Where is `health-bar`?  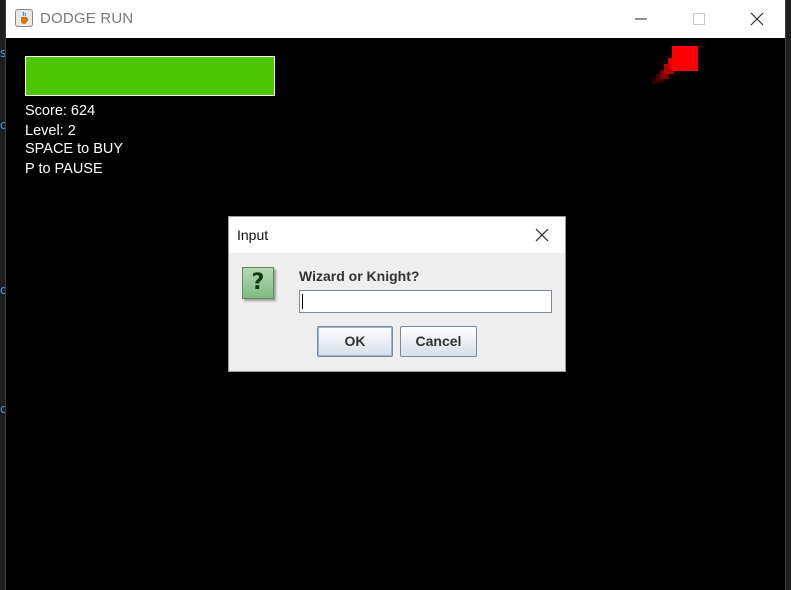 health-bar is located at coordinates (150, 76).